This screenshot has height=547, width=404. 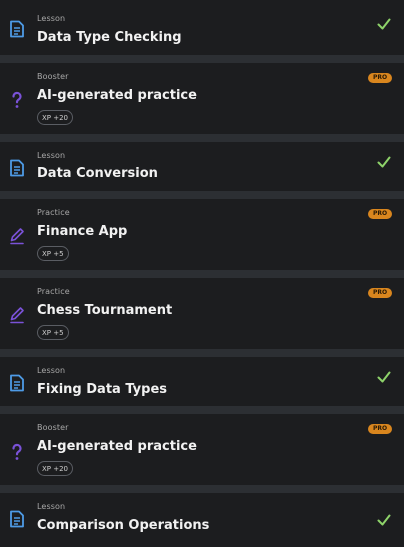 What do you see at coordinates (202, 234) in the screenshot?
I see `list-item-practice: Practice Finance App PRO XP +5` at bounding box center [202, 234].